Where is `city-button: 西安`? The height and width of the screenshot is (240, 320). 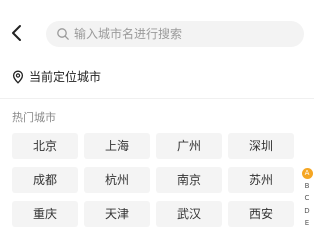 city-button: 西安 is located at coordinates (261, 214).